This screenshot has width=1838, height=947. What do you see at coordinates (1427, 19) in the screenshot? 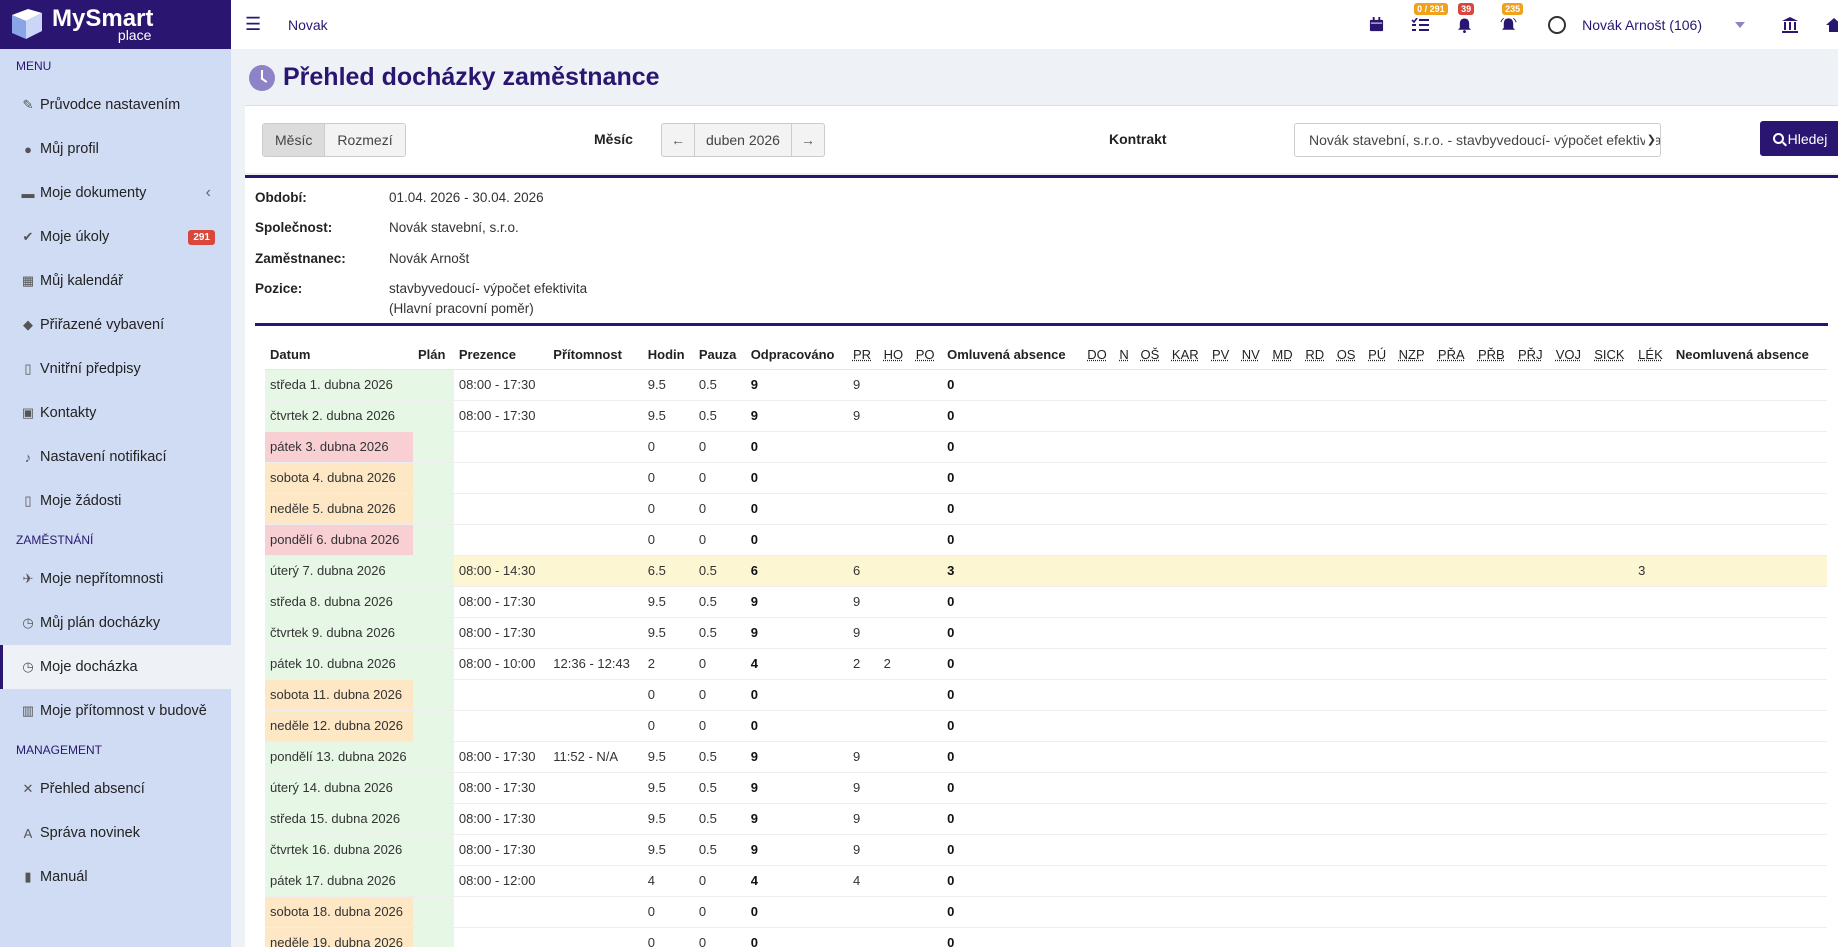
I see `tasks-list-icon: 0 / 291` at bounding box center [1427, 19].